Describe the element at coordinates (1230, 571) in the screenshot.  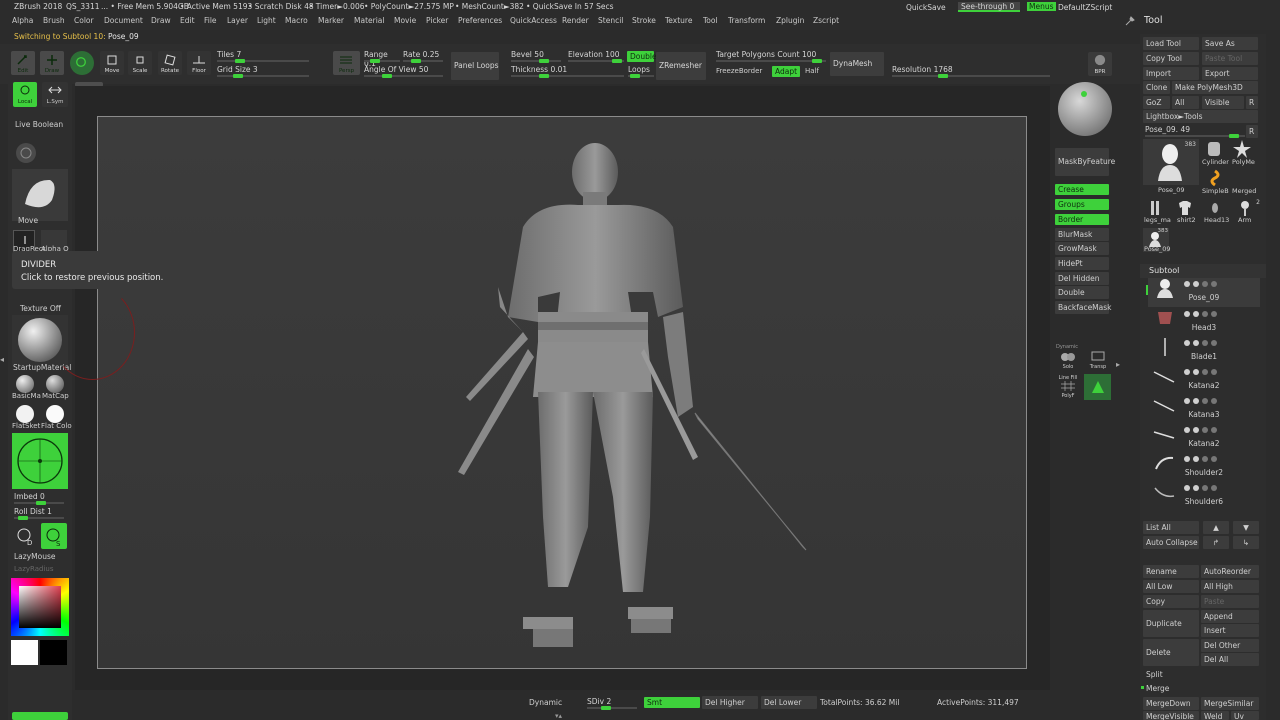
I see `autoreorder-button: AutoReorder` at that location.